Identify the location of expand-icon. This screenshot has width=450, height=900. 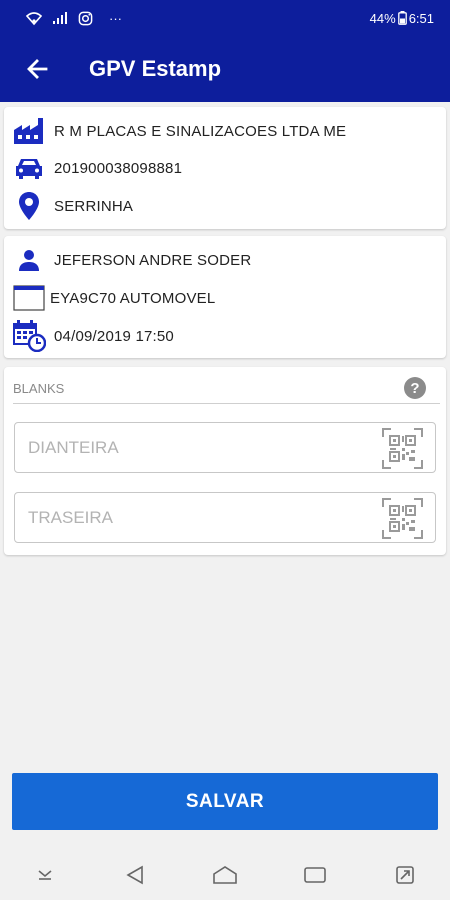
(405, 874).